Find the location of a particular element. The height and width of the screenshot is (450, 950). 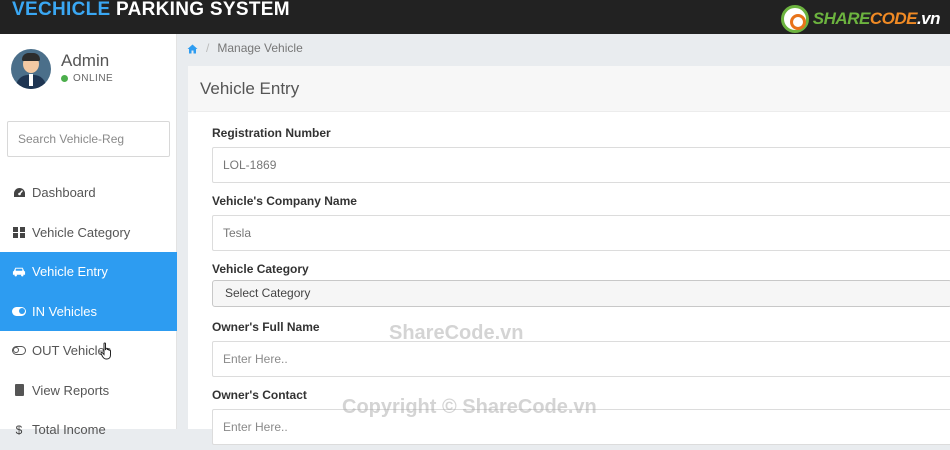

category-group: Vehicle Category Select Category is located at coordinates (581, 284).